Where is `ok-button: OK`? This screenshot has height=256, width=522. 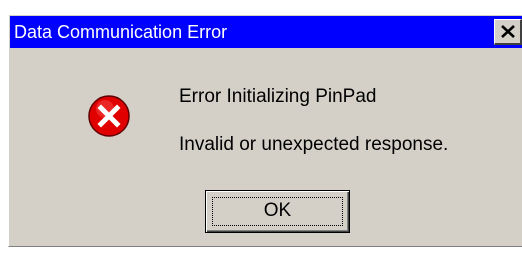 ok-button: OK is located at coordinates (277, 211).